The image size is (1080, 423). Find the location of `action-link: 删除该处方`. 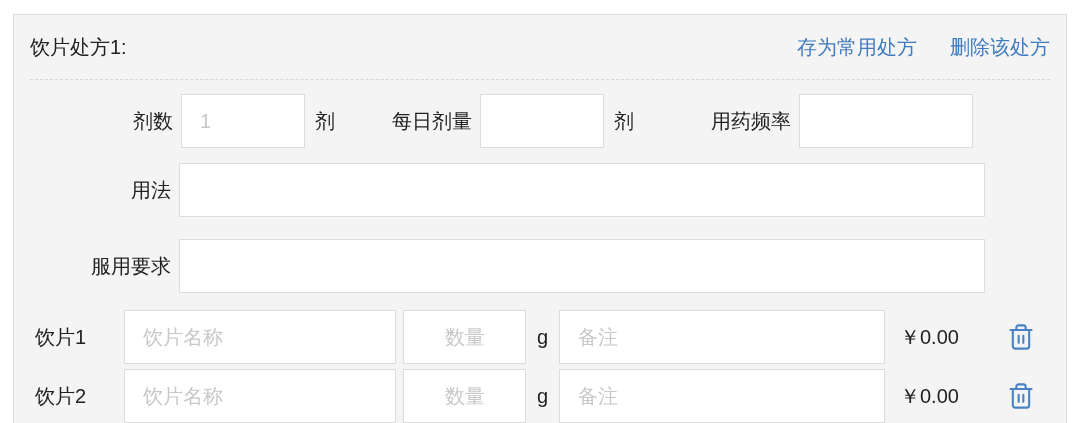

action-link: 删除该处方 is located at coordinates (1000, 47).